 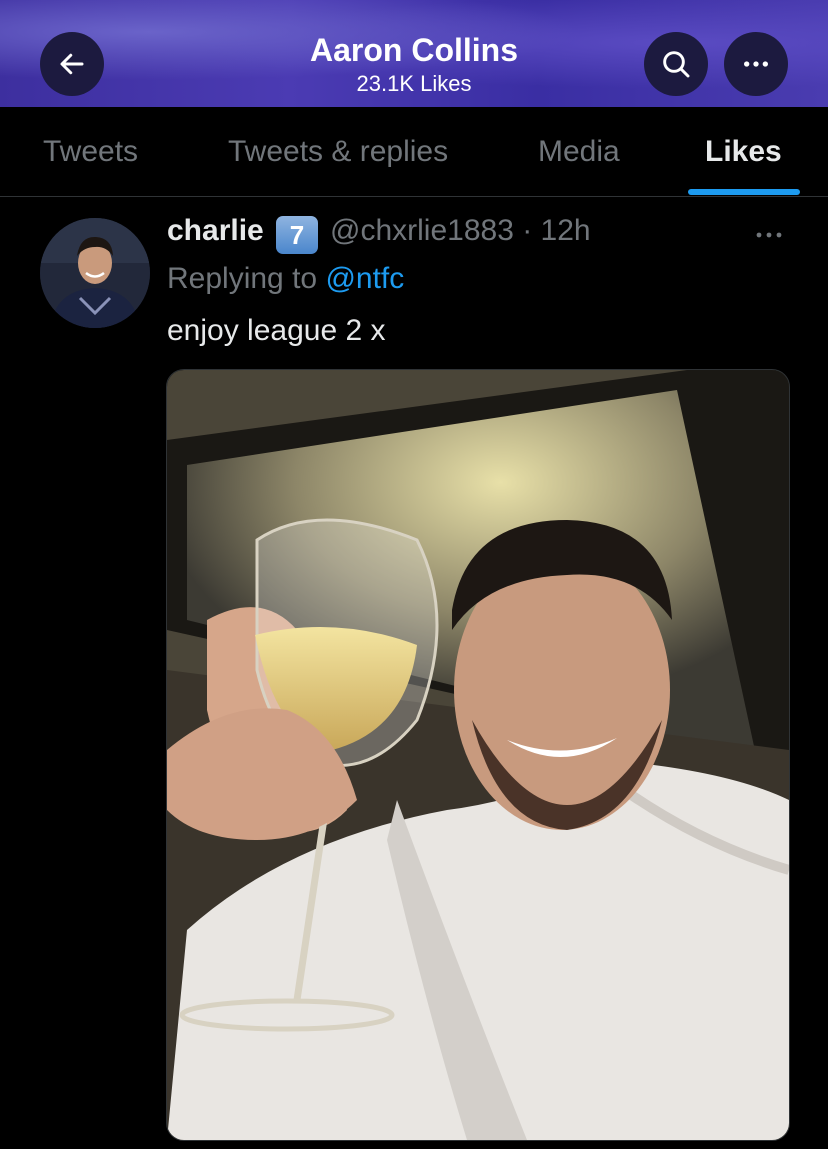 What do you see at coordinates (744, 192) in the screenshot?
I see `active-tab-indicator` at bounding box center [744, 192].